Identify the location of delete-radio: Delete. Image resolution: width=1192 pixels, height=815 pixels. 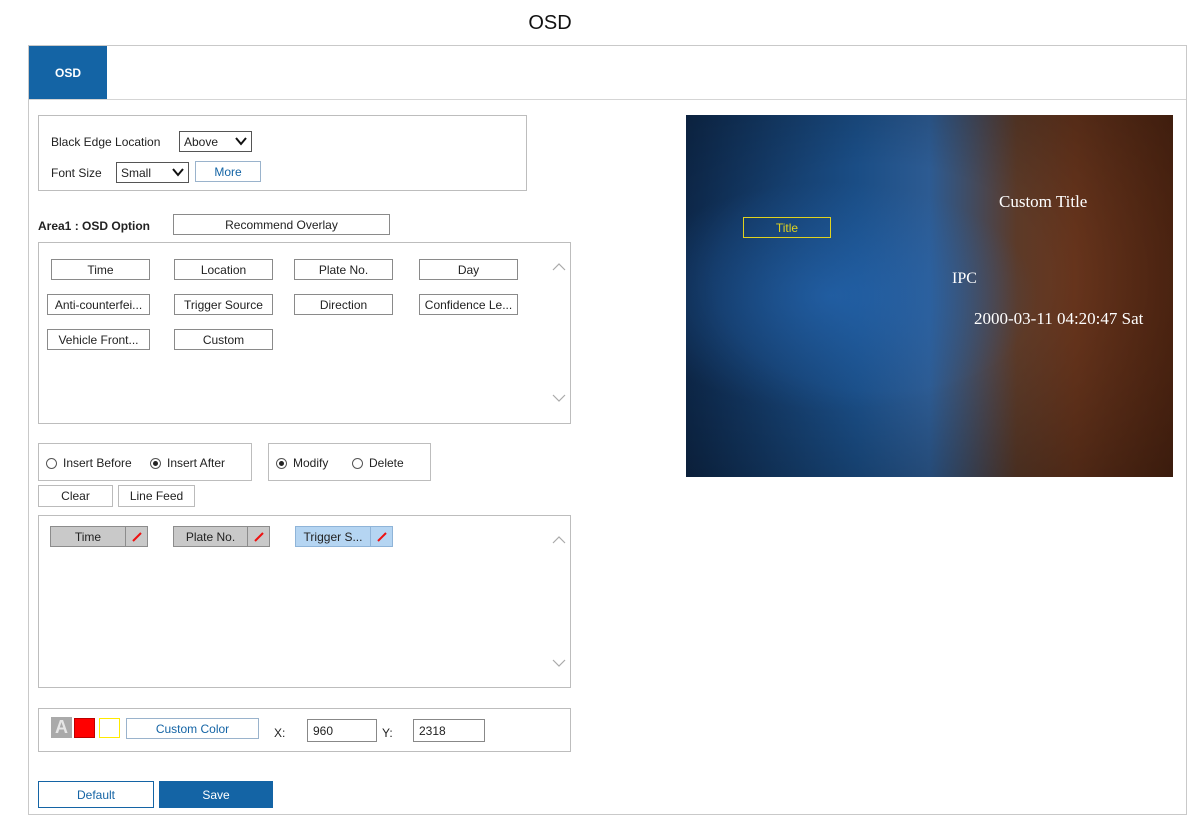
(378, 463).